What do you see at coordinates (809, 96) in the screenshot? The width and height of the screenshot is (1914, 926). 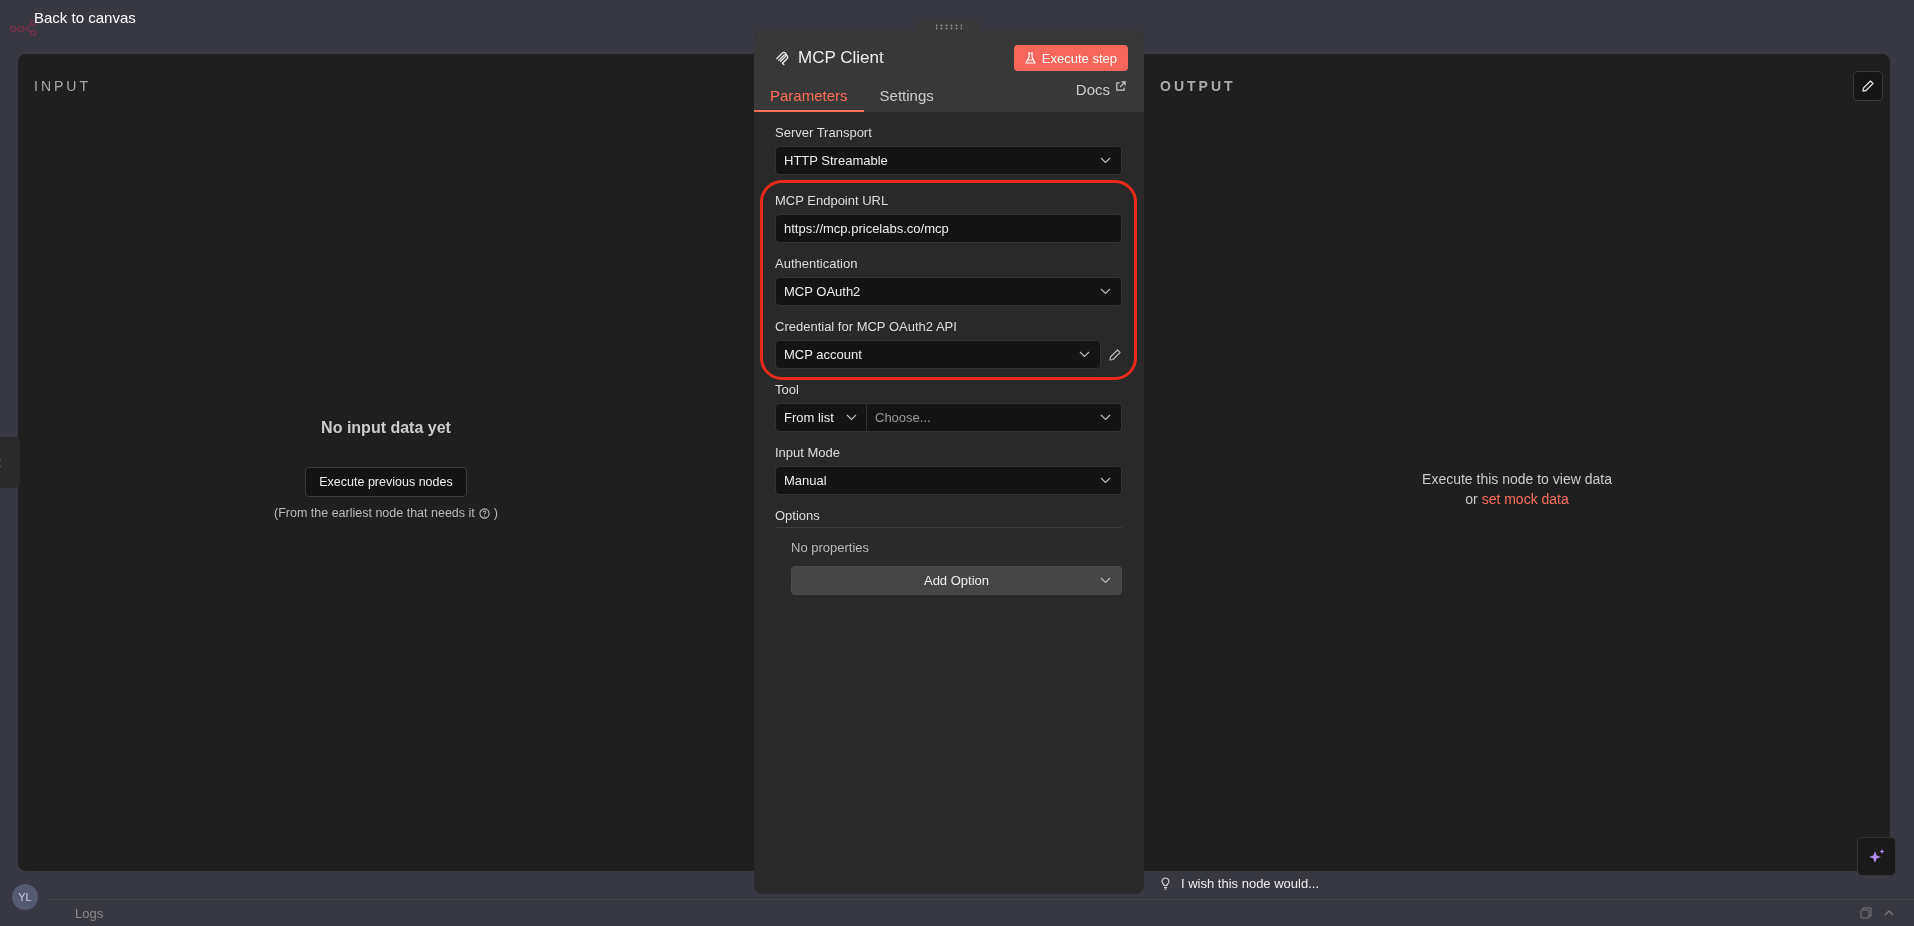 I see `panel-tab: Parameters` at bounding box center [809, 96].